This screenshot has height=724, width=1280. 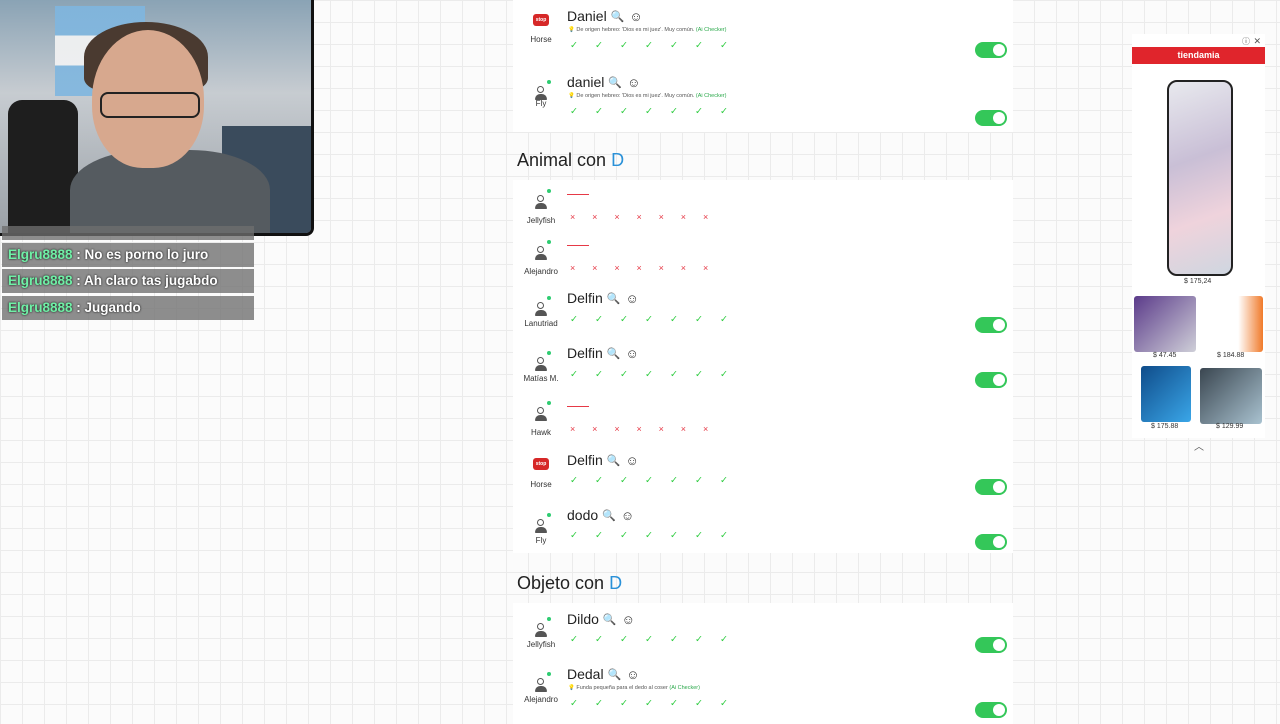 What do you see at coordinates (643, 268) in the screenshot?
I see `vote-crosses: × × × × × × ×` at bounding box center [643, 268].